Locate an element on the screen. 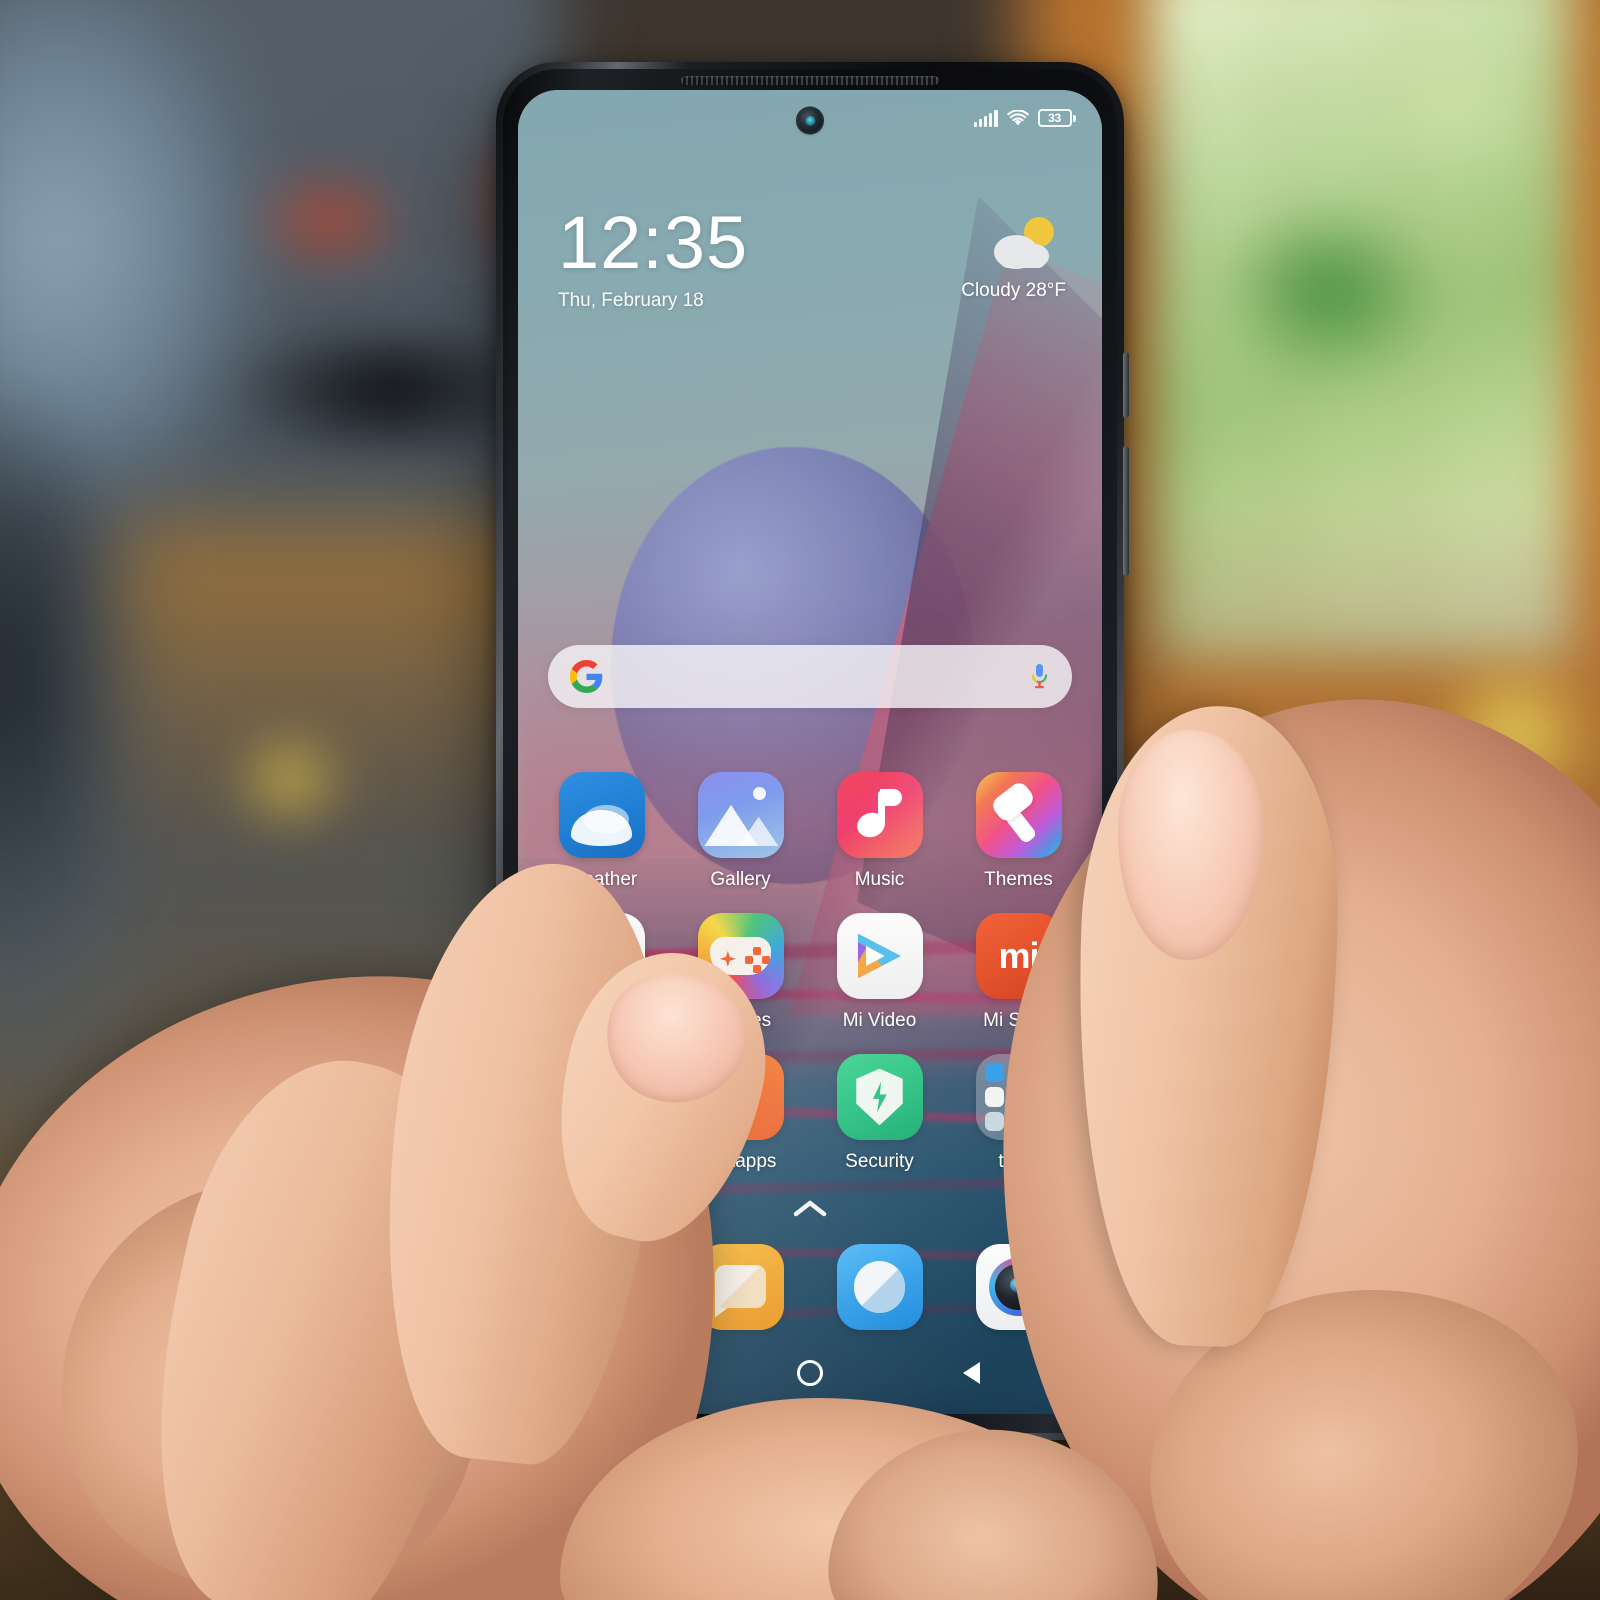  contacts-icon is located at coordinates (994, 1073).